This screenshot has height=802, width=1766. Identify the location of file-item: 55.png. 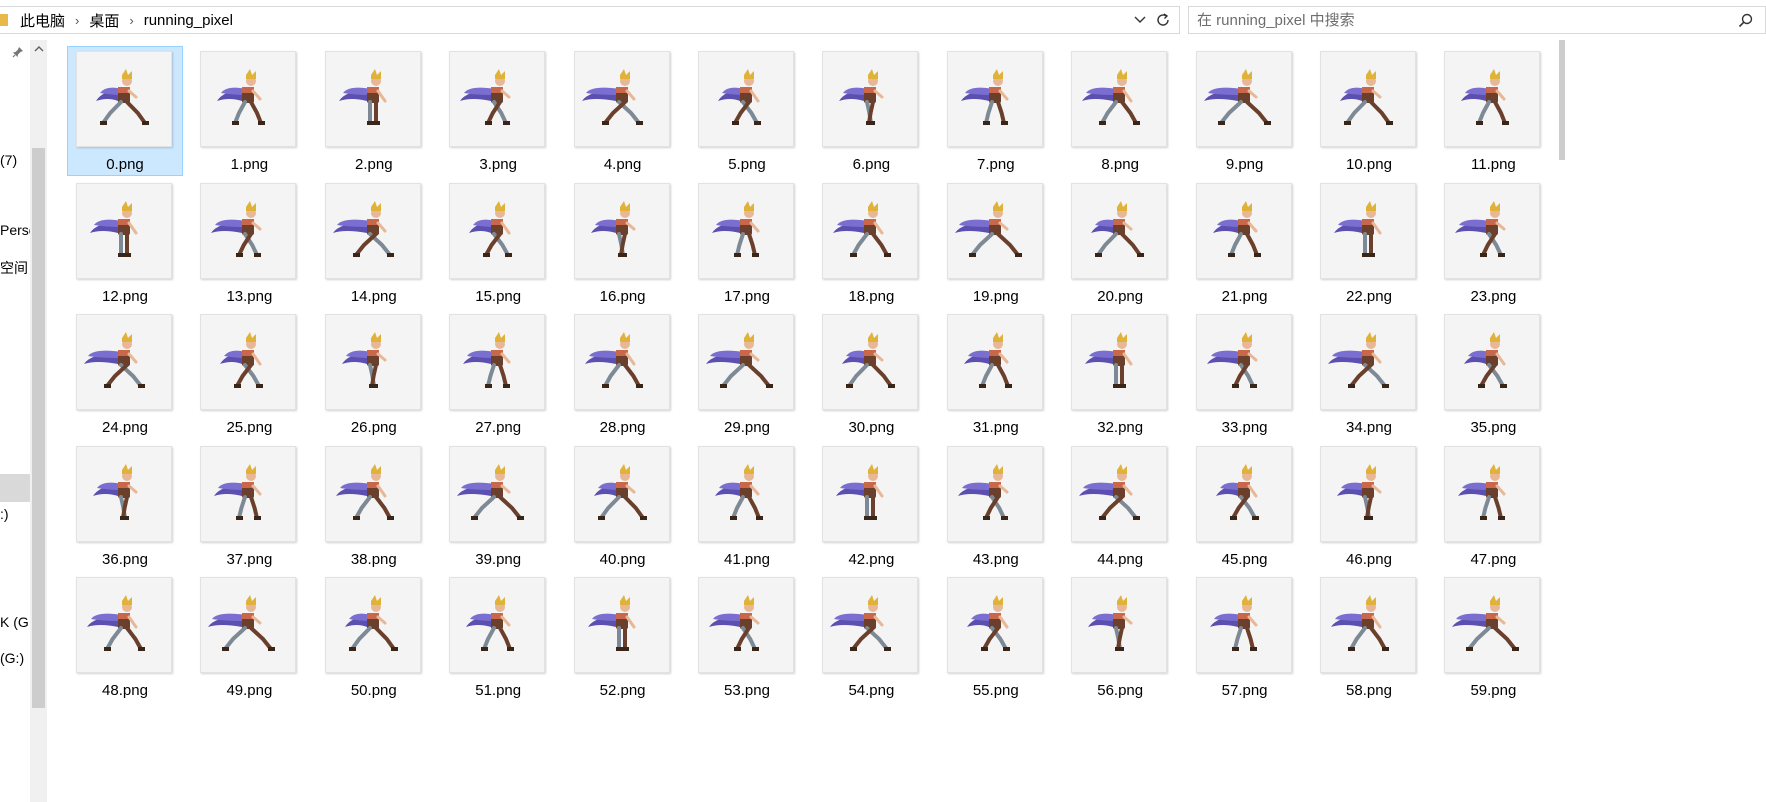
(996, 637).